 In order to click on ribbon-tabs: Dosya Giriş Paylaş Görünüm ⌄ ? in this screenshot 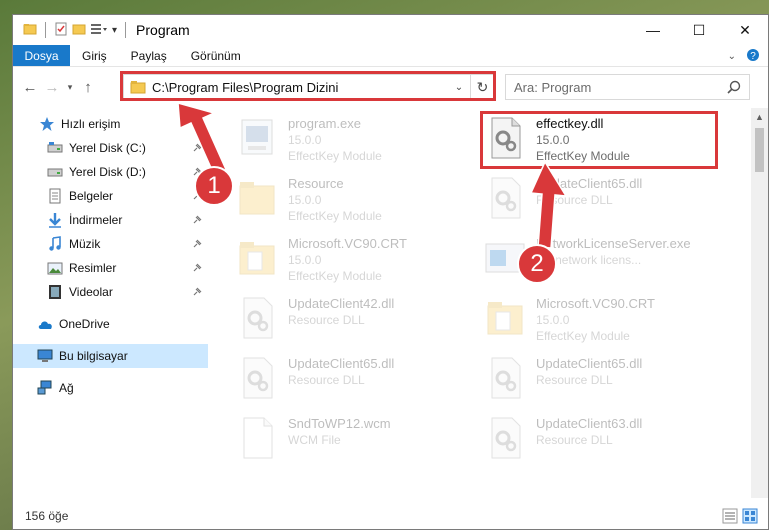, I will do `click(390, 56)`.